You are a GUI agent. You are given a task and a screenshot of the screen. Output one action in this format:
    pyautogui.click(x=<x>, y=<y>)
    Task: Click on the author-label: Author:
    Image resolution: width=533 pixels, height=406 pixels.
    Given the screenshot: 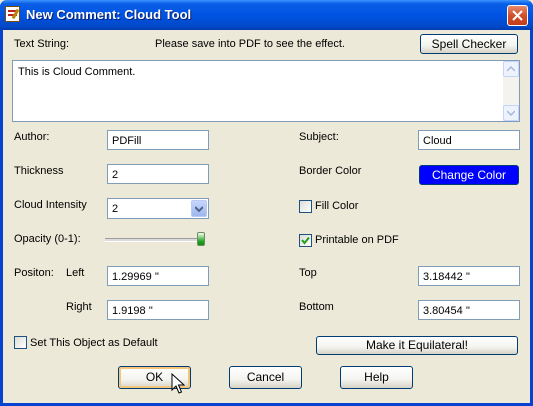 What is the action you would take?
    pyautogui.click(x=32, y=137)
    